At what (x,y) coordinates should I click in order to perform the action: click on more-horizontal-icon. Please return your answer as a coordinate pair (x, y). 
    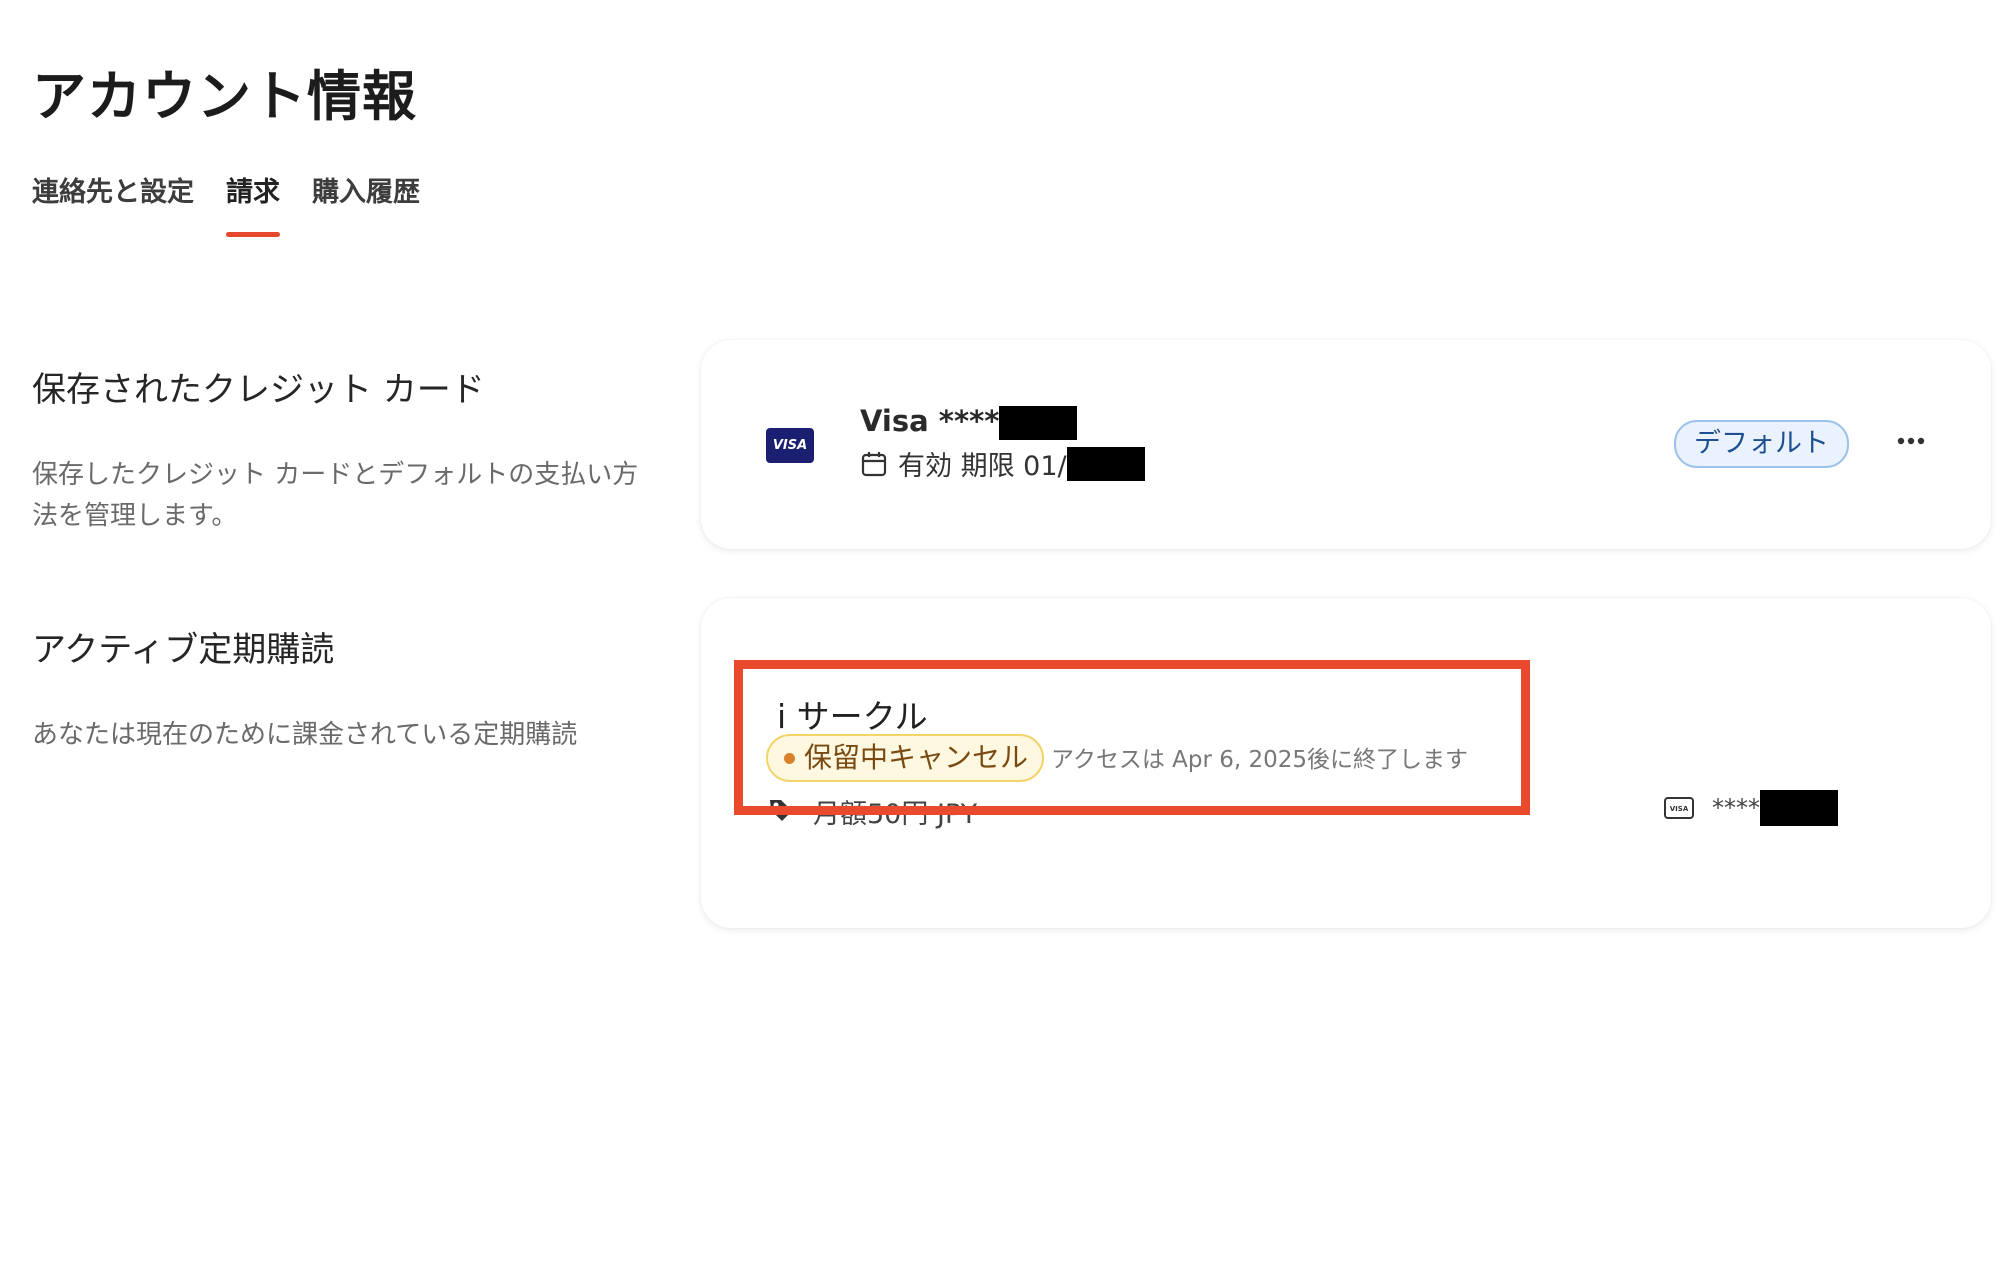
    Looking at the image, I should click on (1911, 441).